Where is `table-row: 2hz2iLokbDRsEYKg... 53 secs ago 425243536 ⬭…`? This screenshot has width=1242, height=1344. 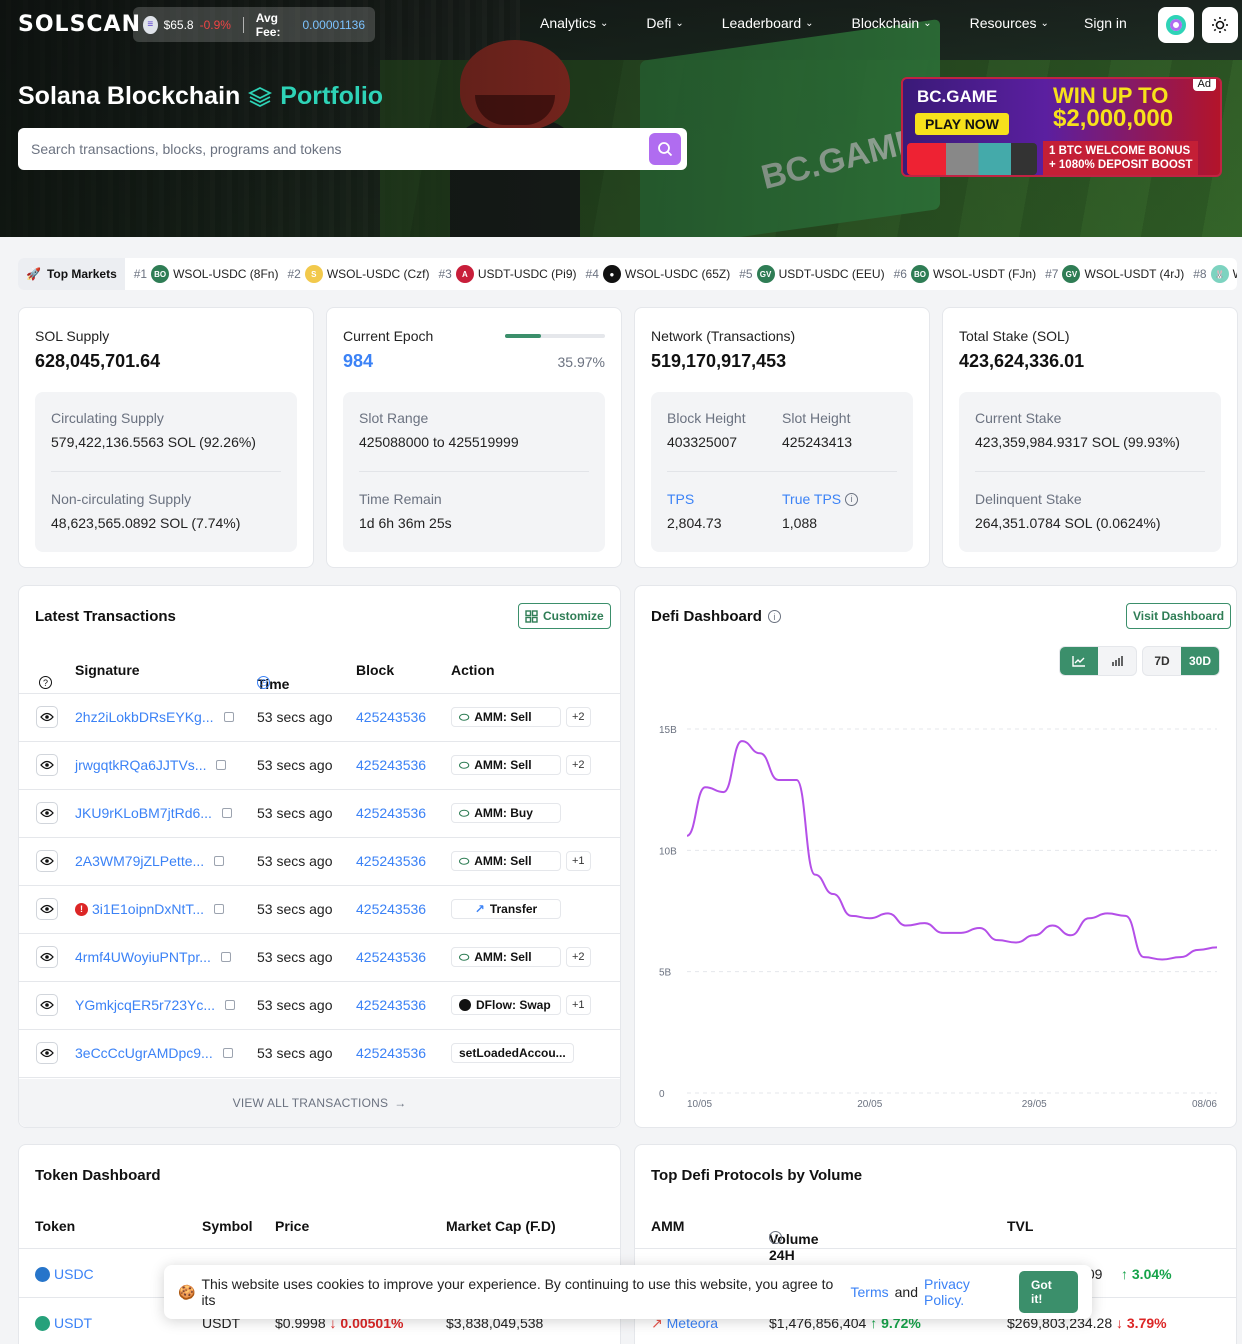
table-row: 2hz2iLokbDRsEYKg... 53 secs ago 425243536 ⬭… is located at coordinates (319, 718).